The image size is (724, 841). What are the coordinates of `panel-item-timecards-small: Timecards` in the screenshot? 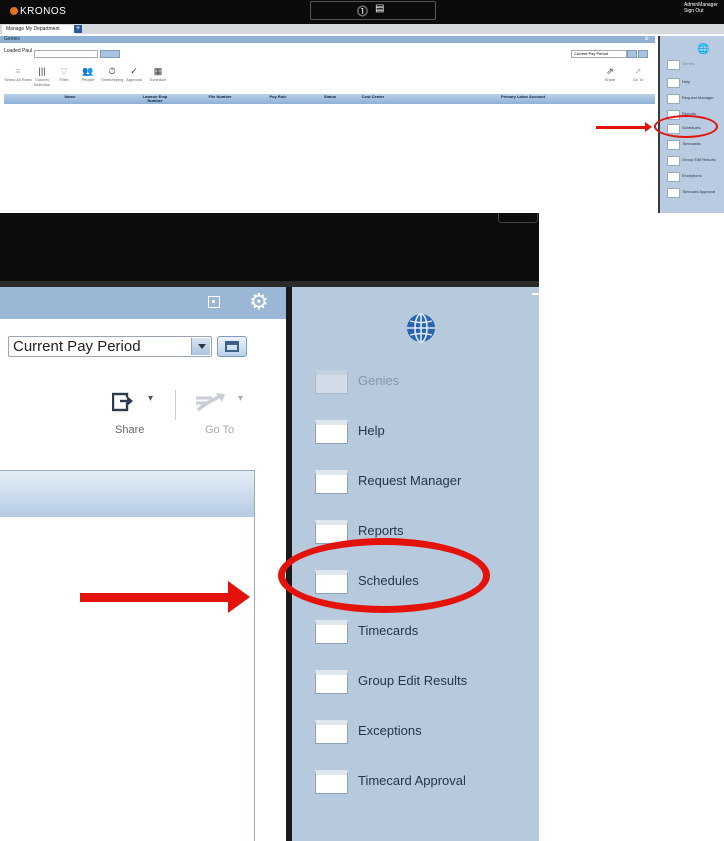 It's located at (695, 145).